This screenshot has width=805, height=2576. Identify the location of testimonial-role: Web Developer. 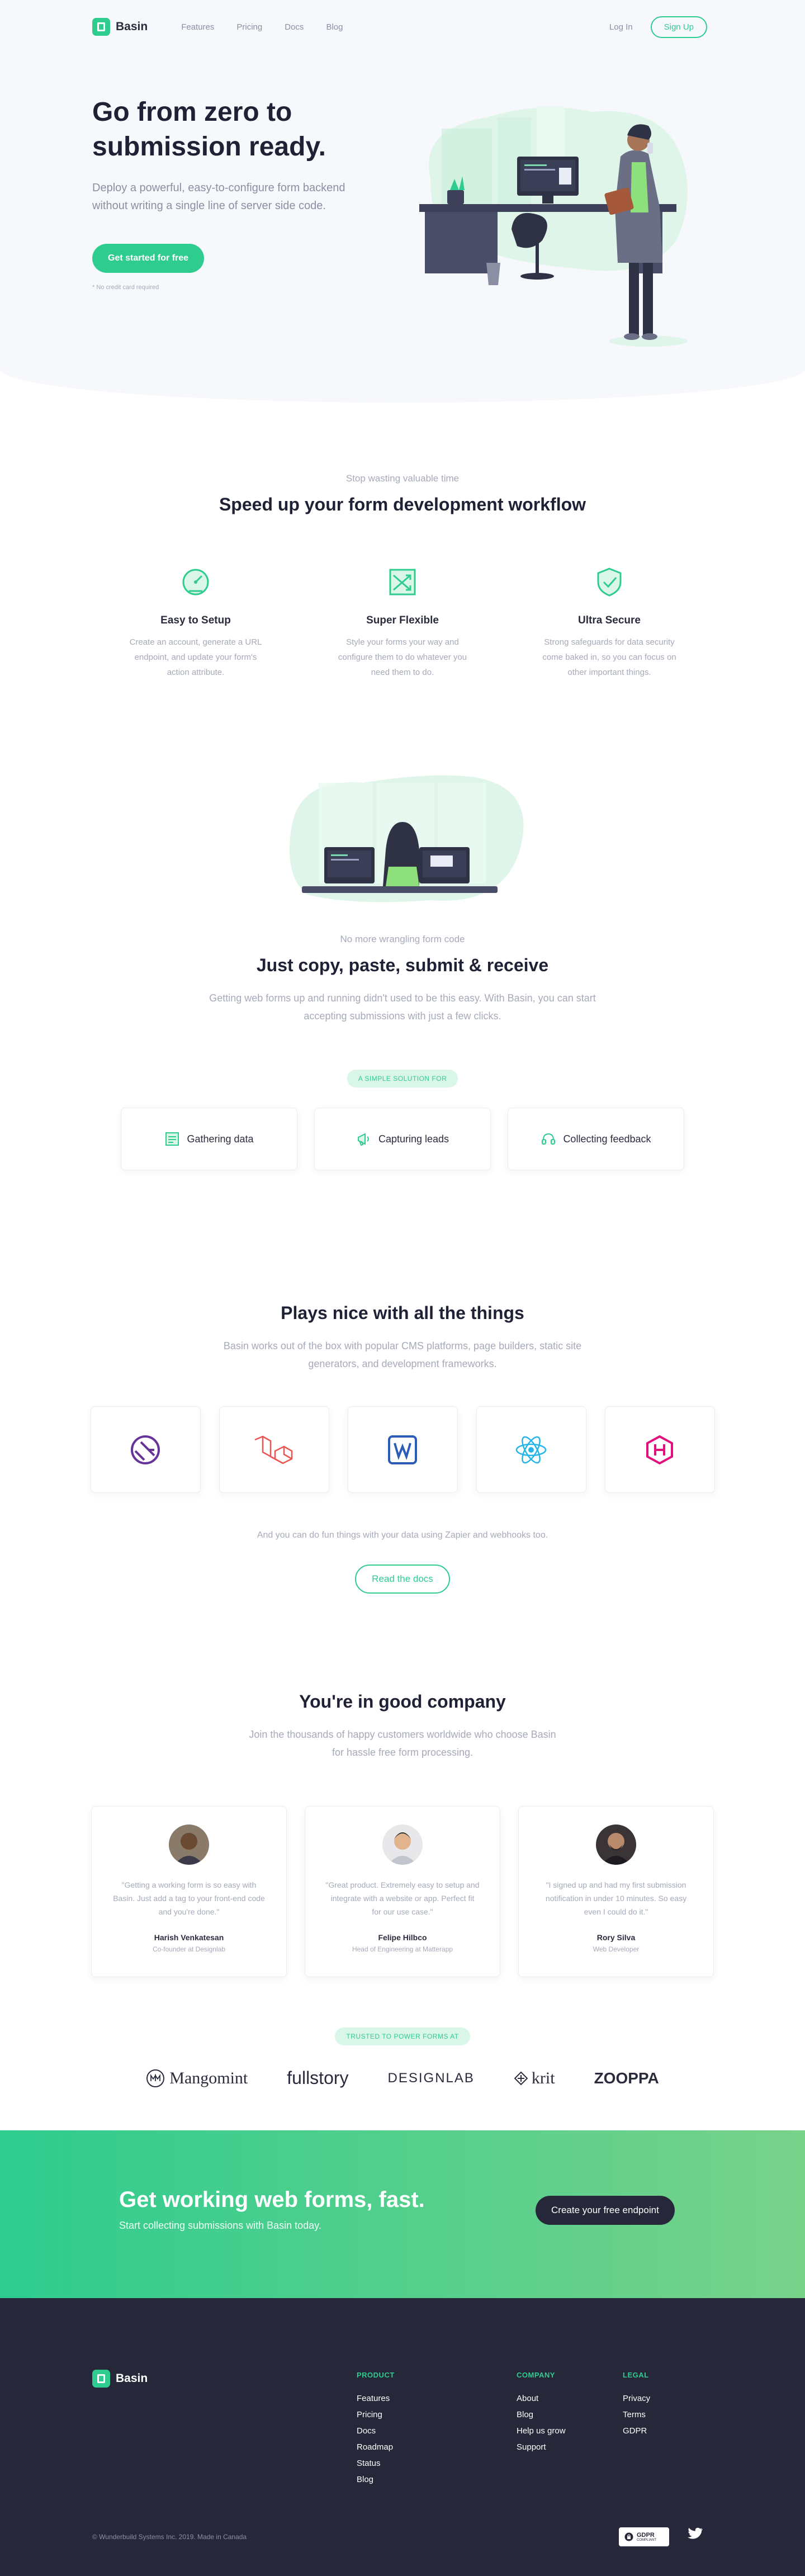
(617, 1949).